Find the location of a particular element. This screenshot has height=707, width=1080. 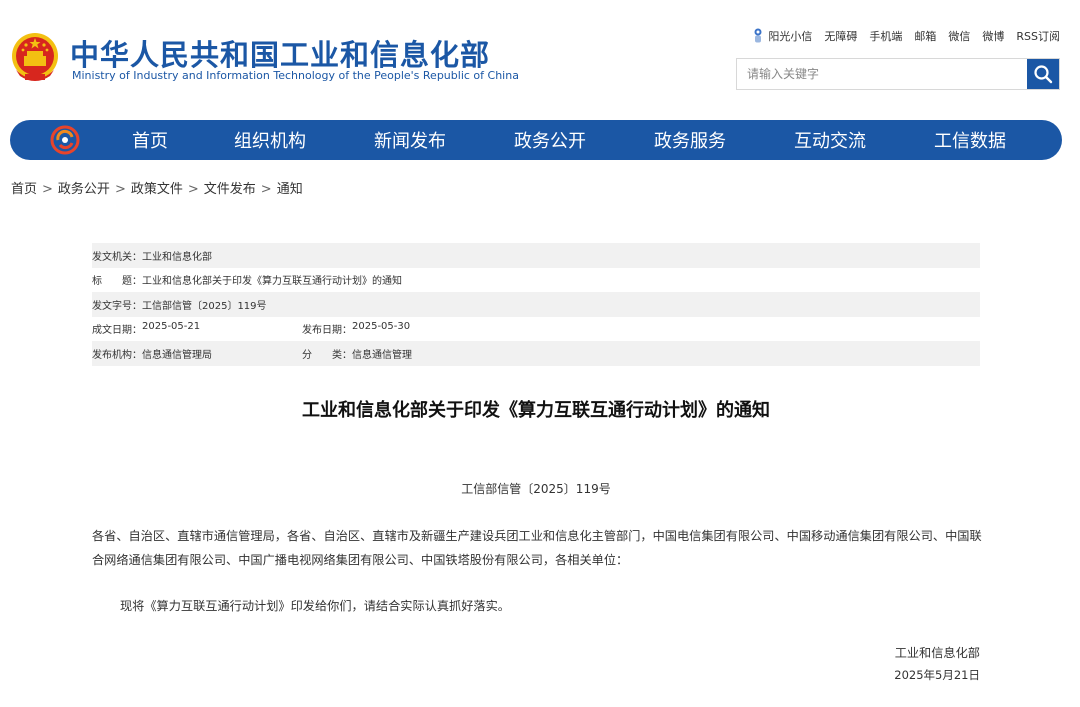

nav-government-services: 政务服务 is located at coordinates (690, 140).